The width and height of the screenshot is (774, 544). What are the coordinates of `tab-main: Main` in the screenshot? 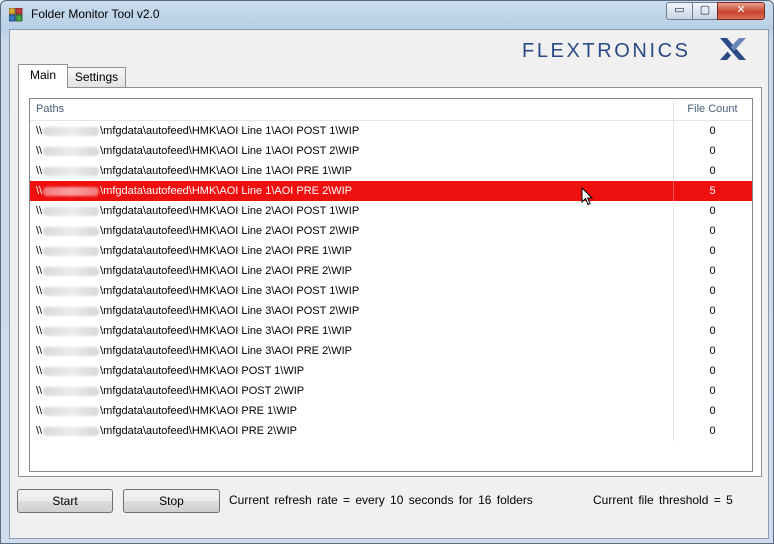 It's located at (43, 76).